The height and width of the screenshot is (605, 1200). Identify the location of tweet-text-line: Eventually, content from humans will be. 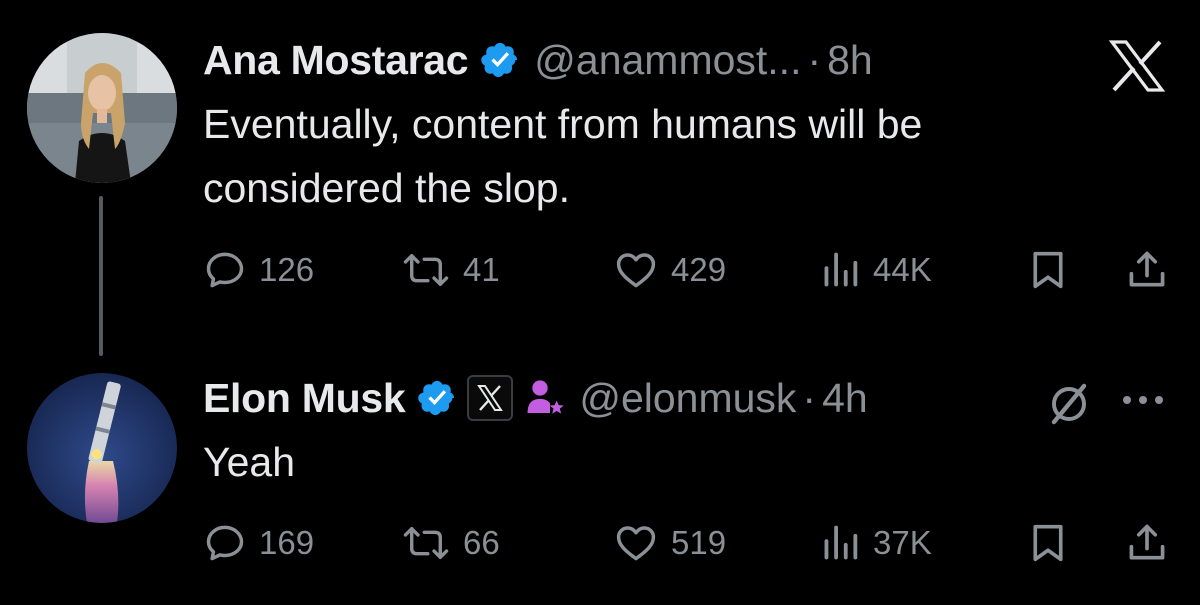
(563, 124).